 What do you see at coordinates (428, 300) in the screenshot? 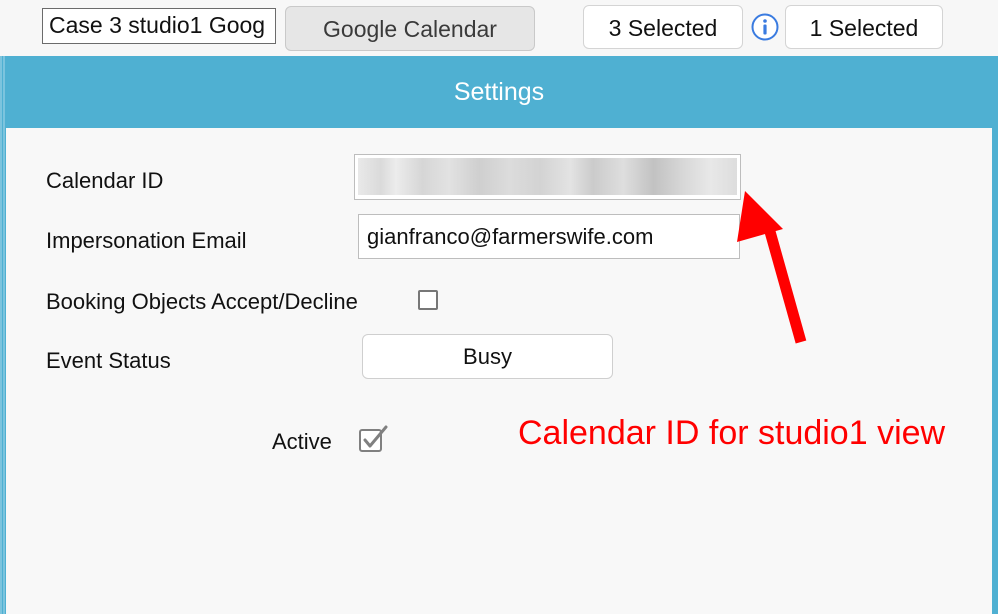
I see `booking-objects-checkbox` at bounding box center [428, 300].